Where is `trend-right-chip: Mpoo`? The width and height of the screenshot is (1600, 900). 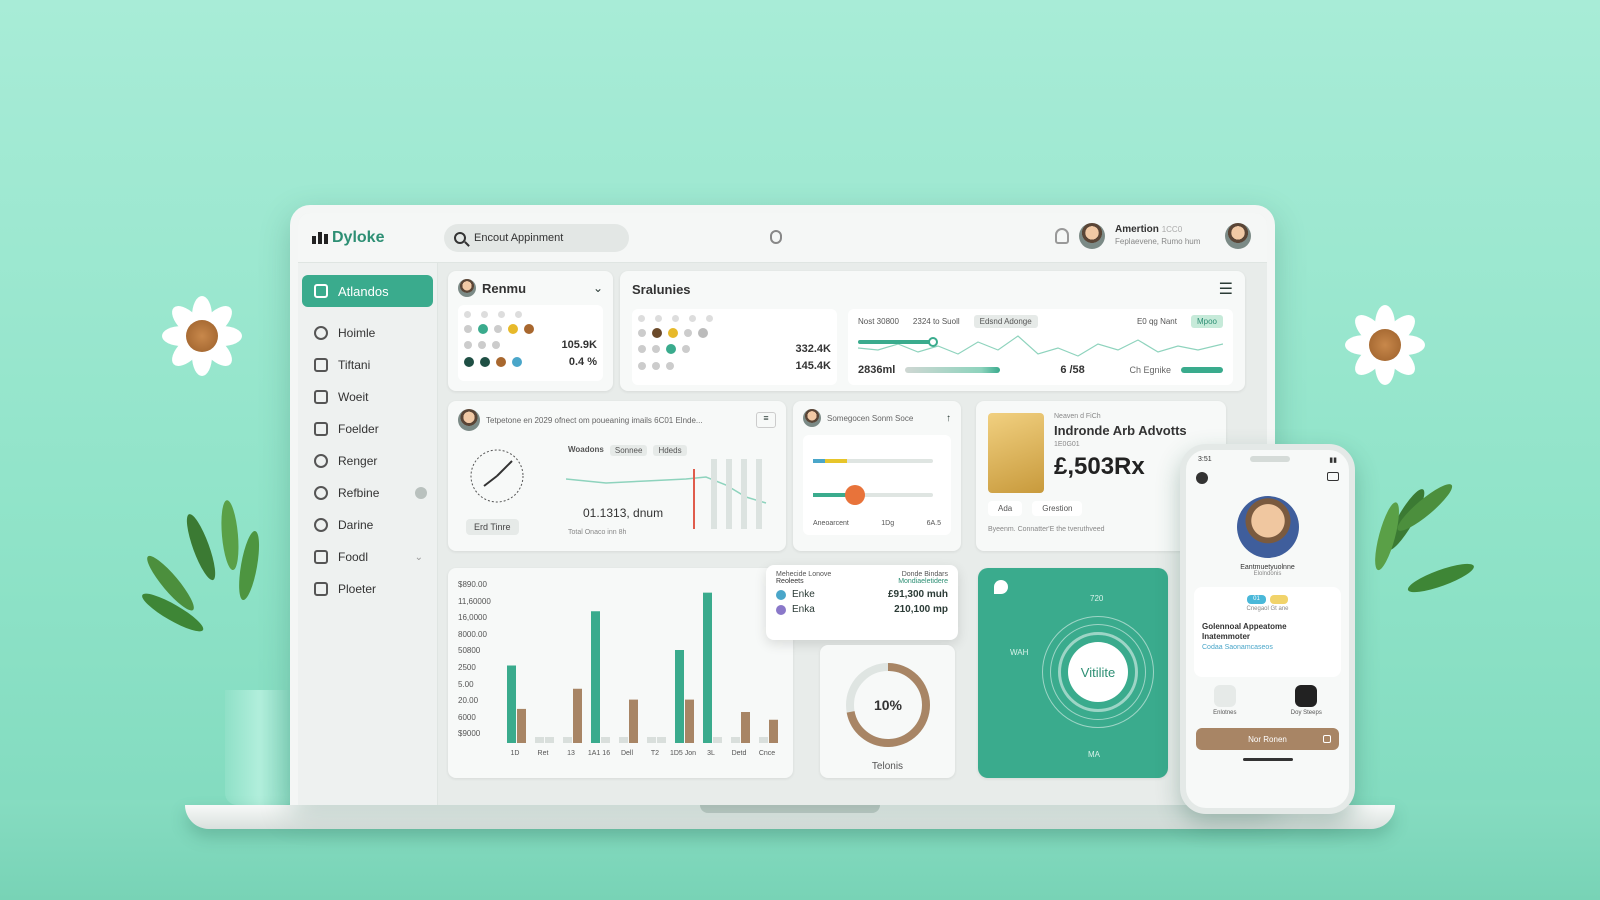
trend-right-chip: Mpoo is located at coordinates (1206, 321).